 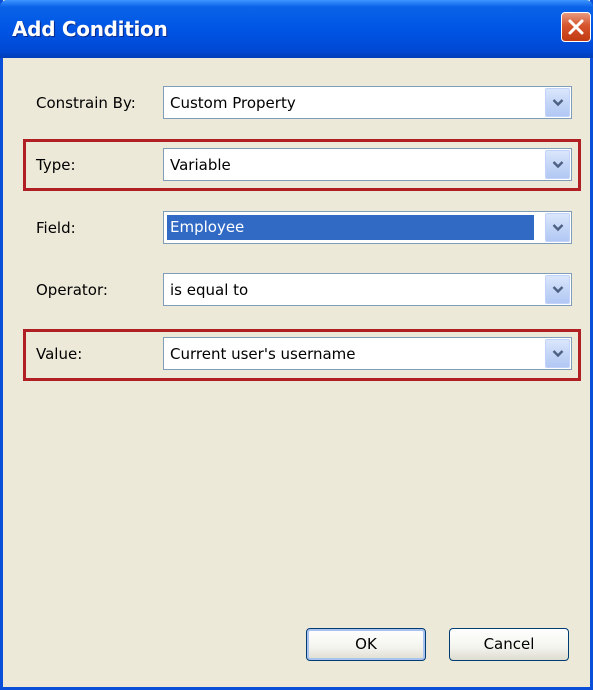 I want to click on value-dropdown-button, so click(x=557, y=353).